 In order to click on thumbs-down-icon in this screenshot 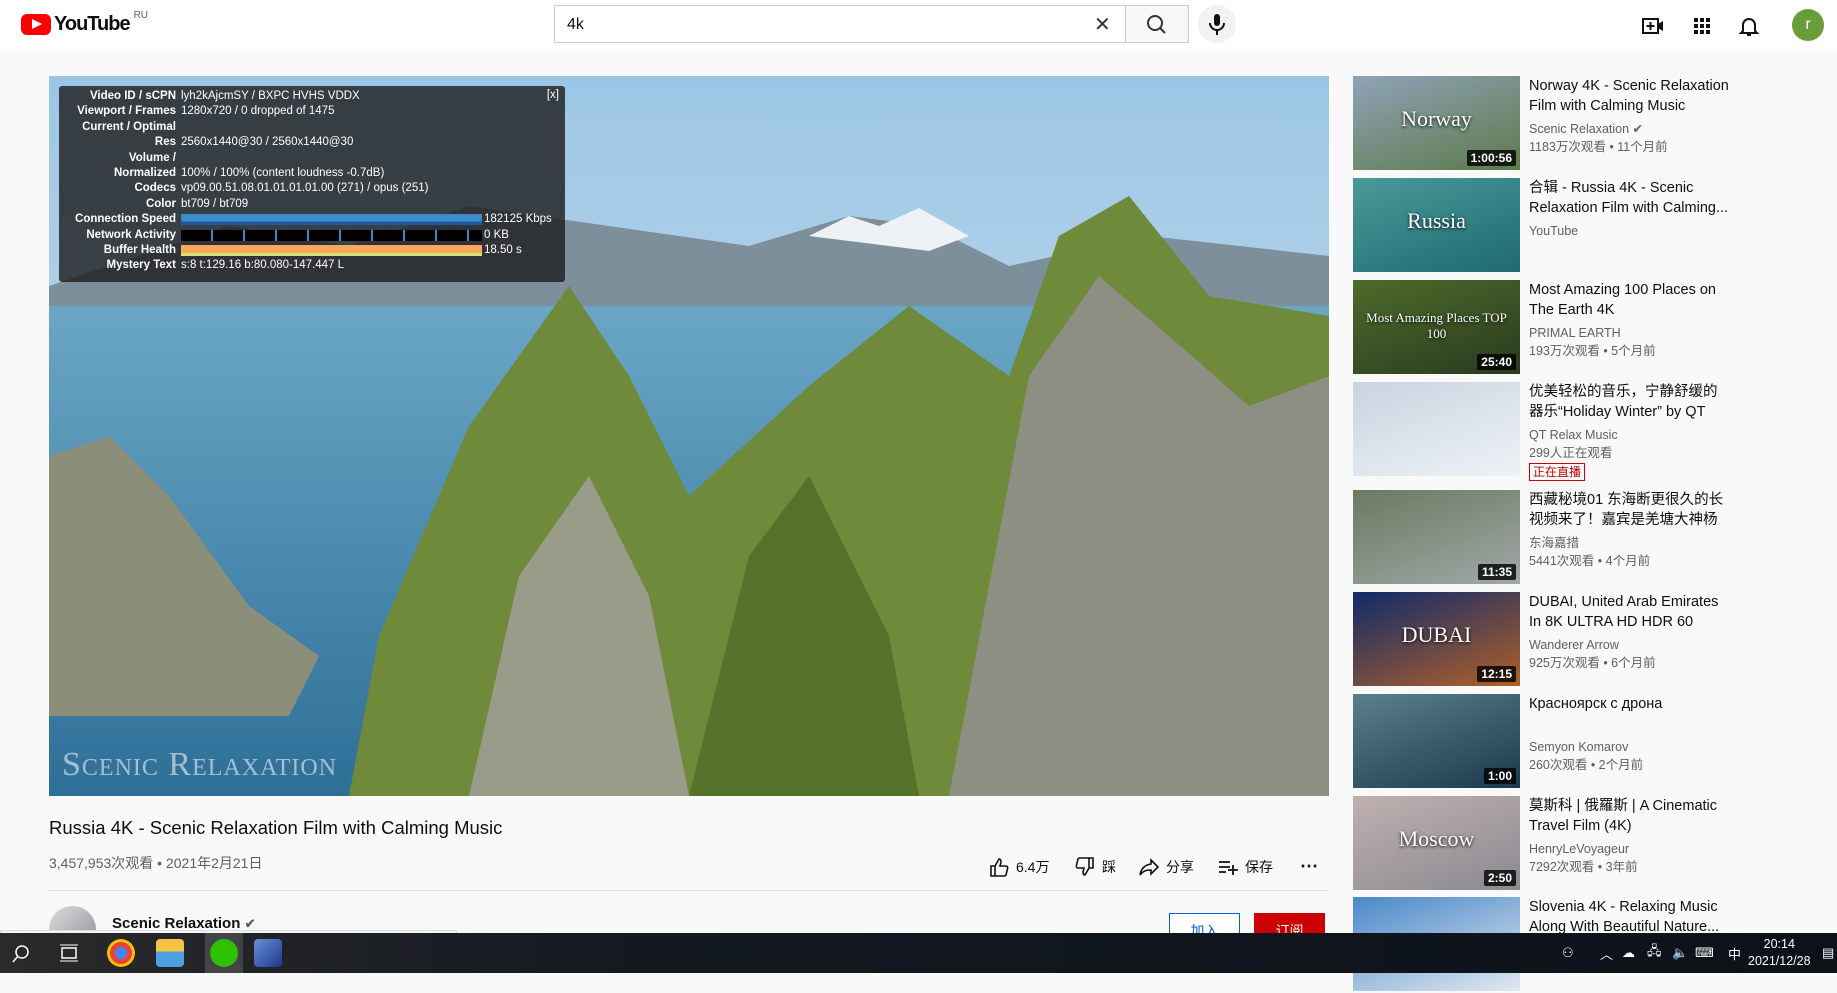, I will do `click(1084, 866)`.